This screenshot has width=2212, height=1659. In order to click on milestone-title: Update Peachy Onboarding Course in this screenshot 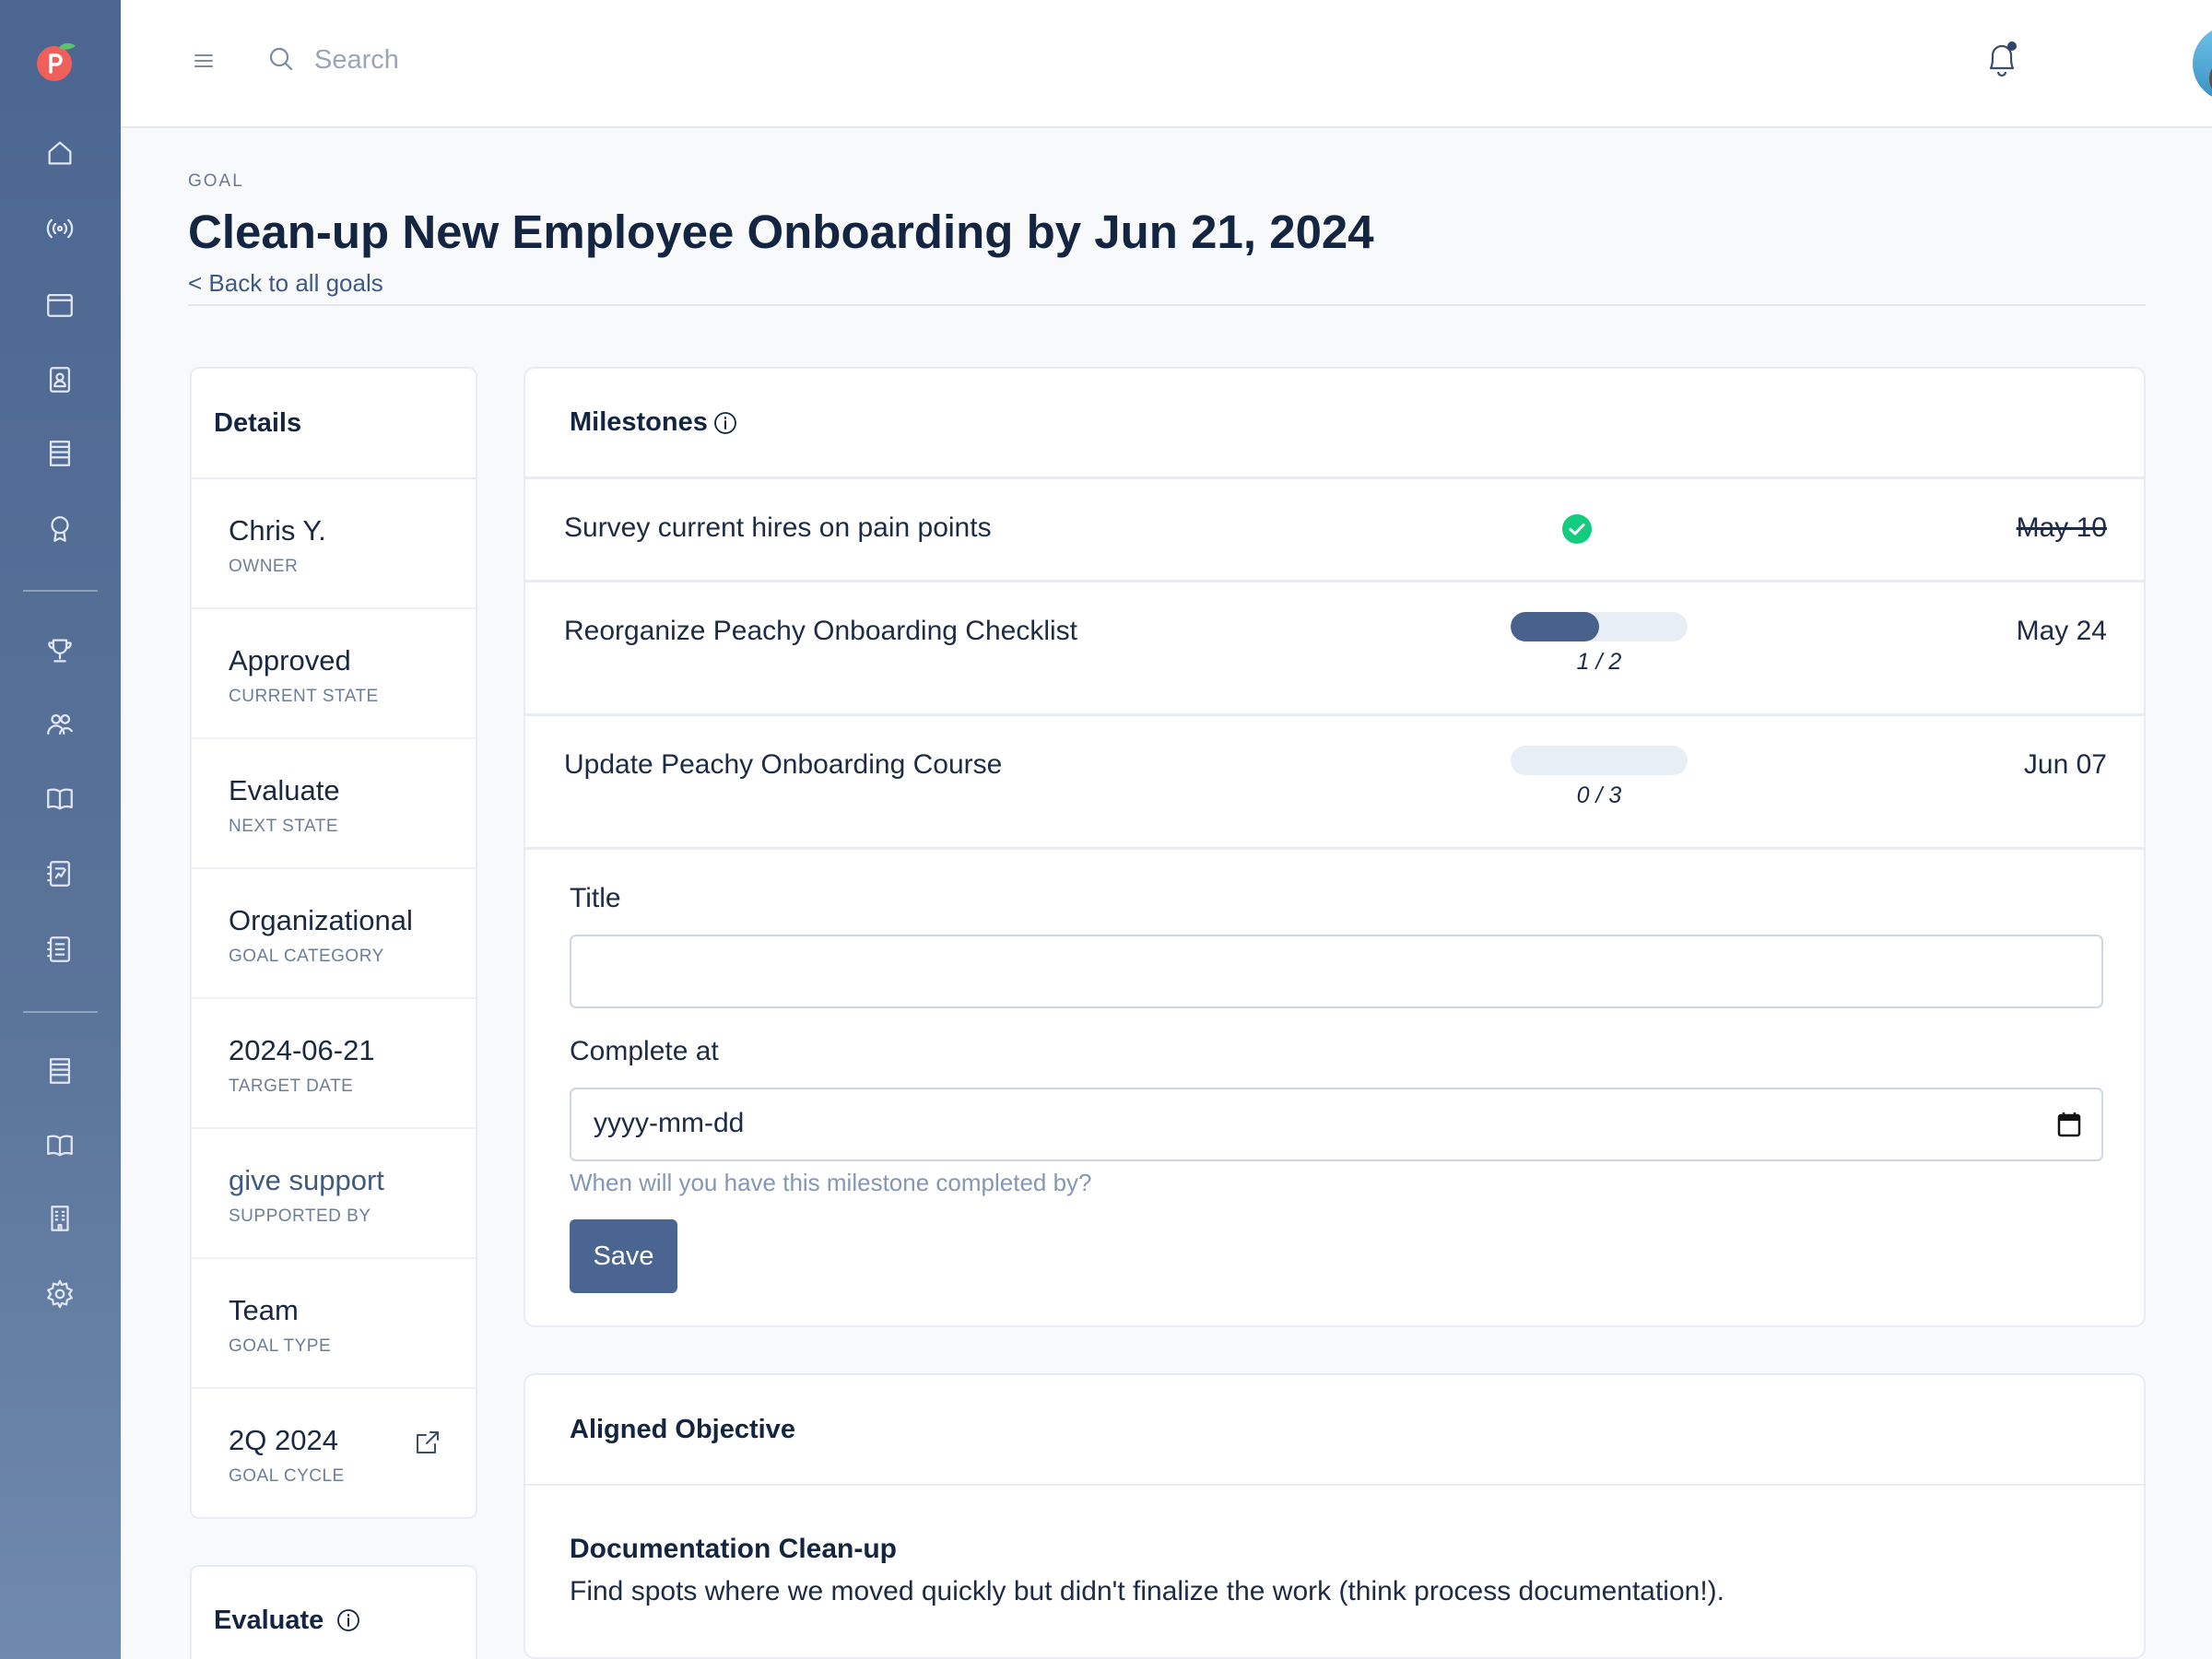, I will do `click(783, 764)`.